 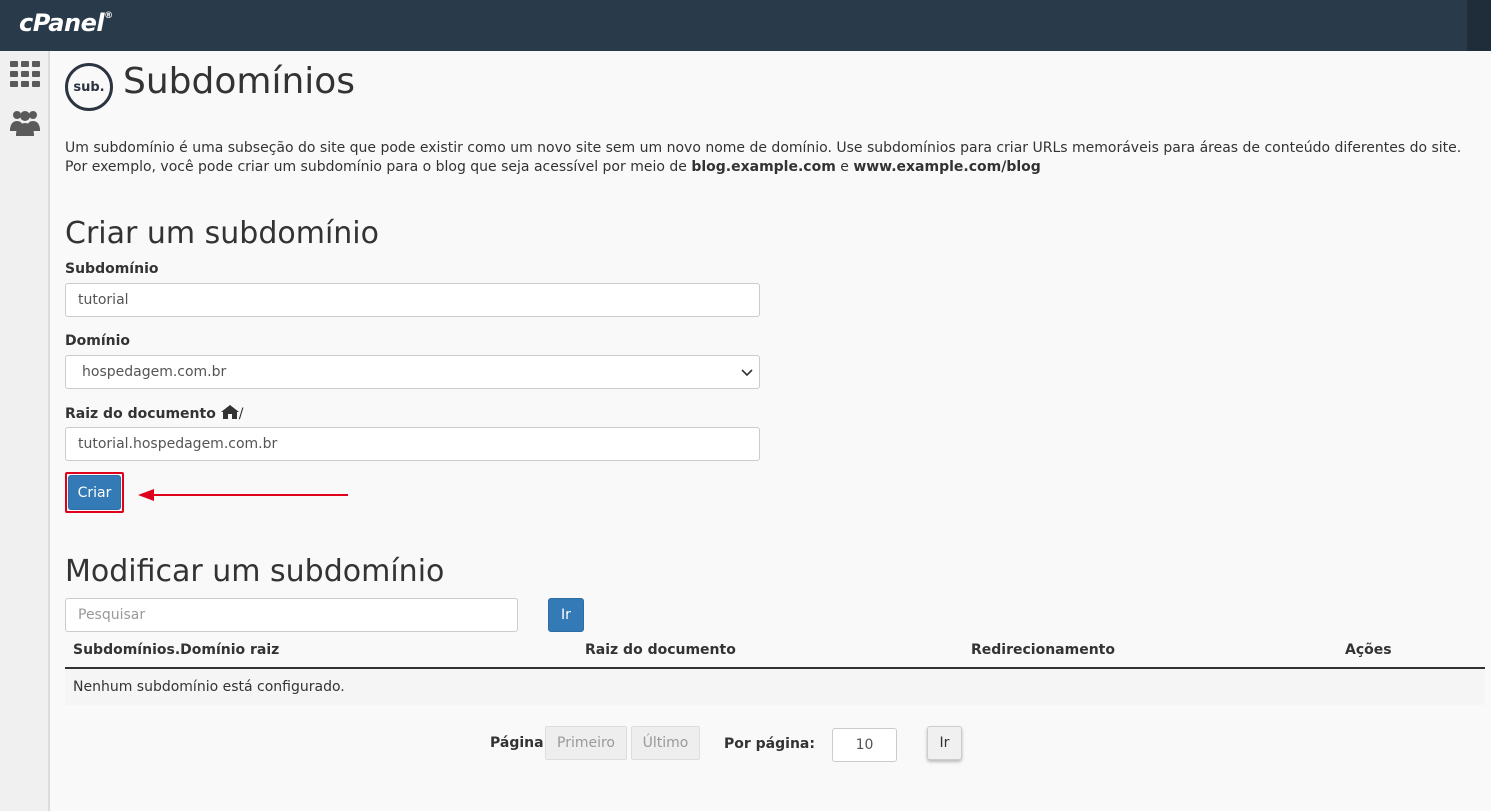 I want to click on logo-text: cPanel, so click(x=62, y=23).